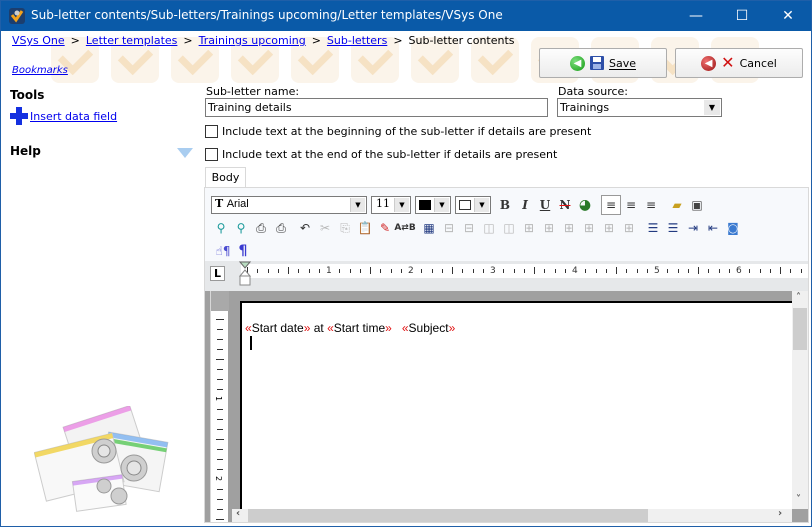 Image resolution: width=812 pixels, height=527 pixels. What do you see at coordinates (219, 478) in the screenshot?
I see `vertical-ruler-number: 2` at bounding box center [219, 478].